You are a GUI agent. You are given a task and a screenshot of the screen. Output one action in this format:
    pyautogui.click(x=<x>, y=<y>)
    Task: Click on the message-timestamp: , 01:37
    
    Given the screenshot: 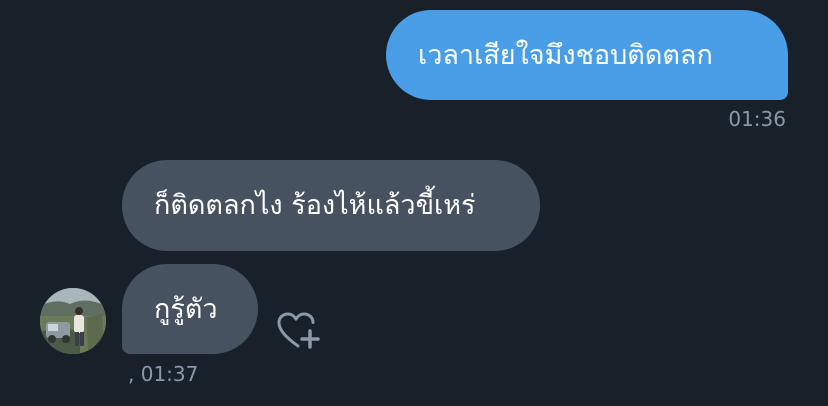 What is the action you would take?
    pyautogui.click(x=163, y=374)
    